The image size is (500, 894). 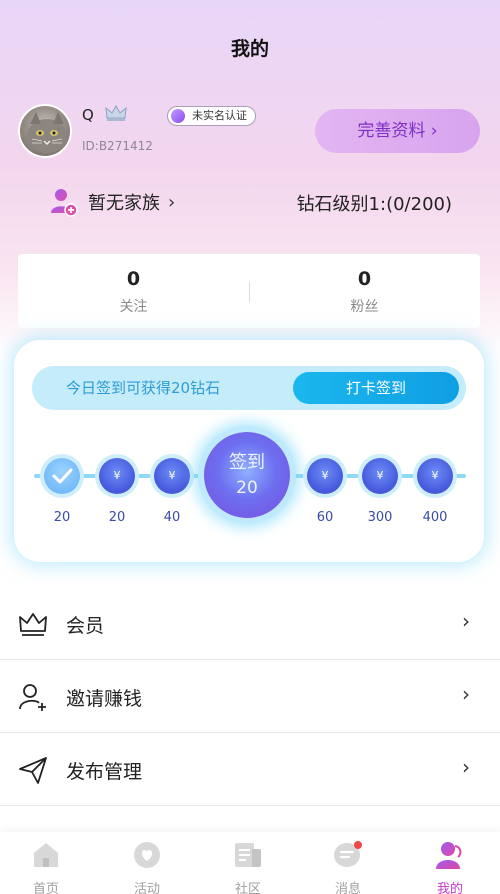 What do you see at coordinates (374, 204) in the screenshot?
I see `diamond-level: 钻石级别1:(0/200)` at bounding box center [374, 204].